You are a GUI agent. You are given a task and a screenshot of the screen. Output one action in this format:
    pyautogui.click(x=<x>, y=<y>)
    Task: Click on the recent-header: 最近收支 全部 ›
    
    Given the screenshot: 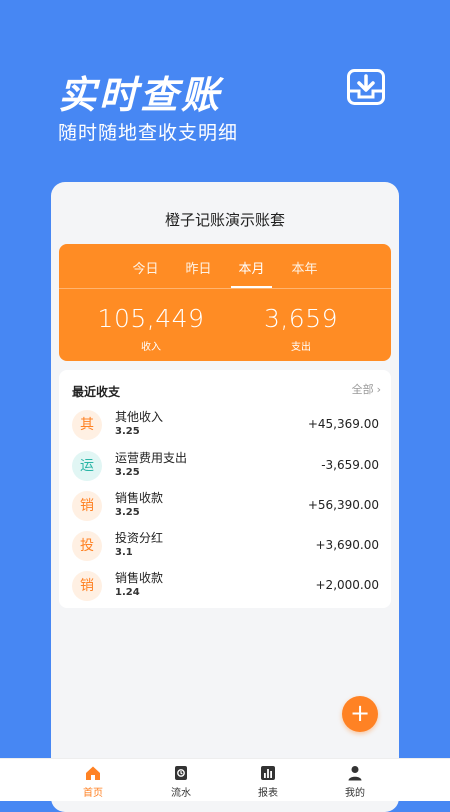 What is the action you would take?
    pyautogui.click(x=226, y=390)
    